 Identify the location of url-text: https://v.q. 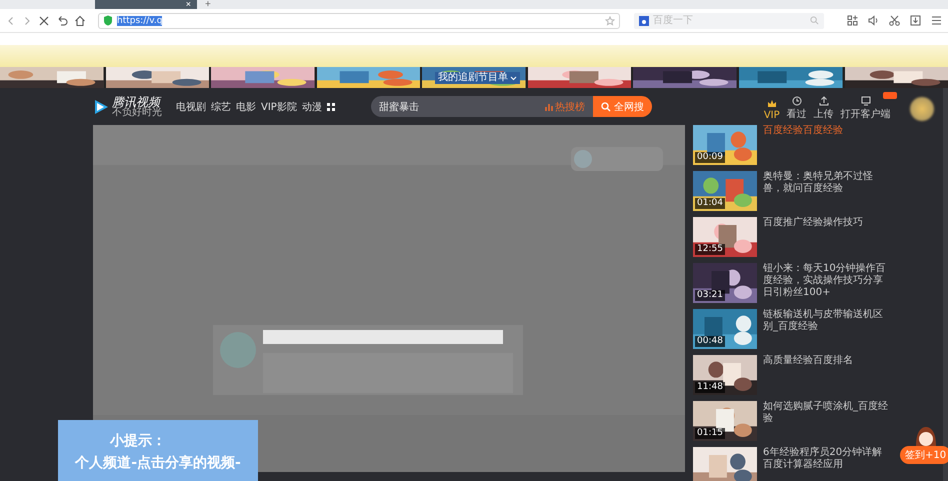
(139, 21).